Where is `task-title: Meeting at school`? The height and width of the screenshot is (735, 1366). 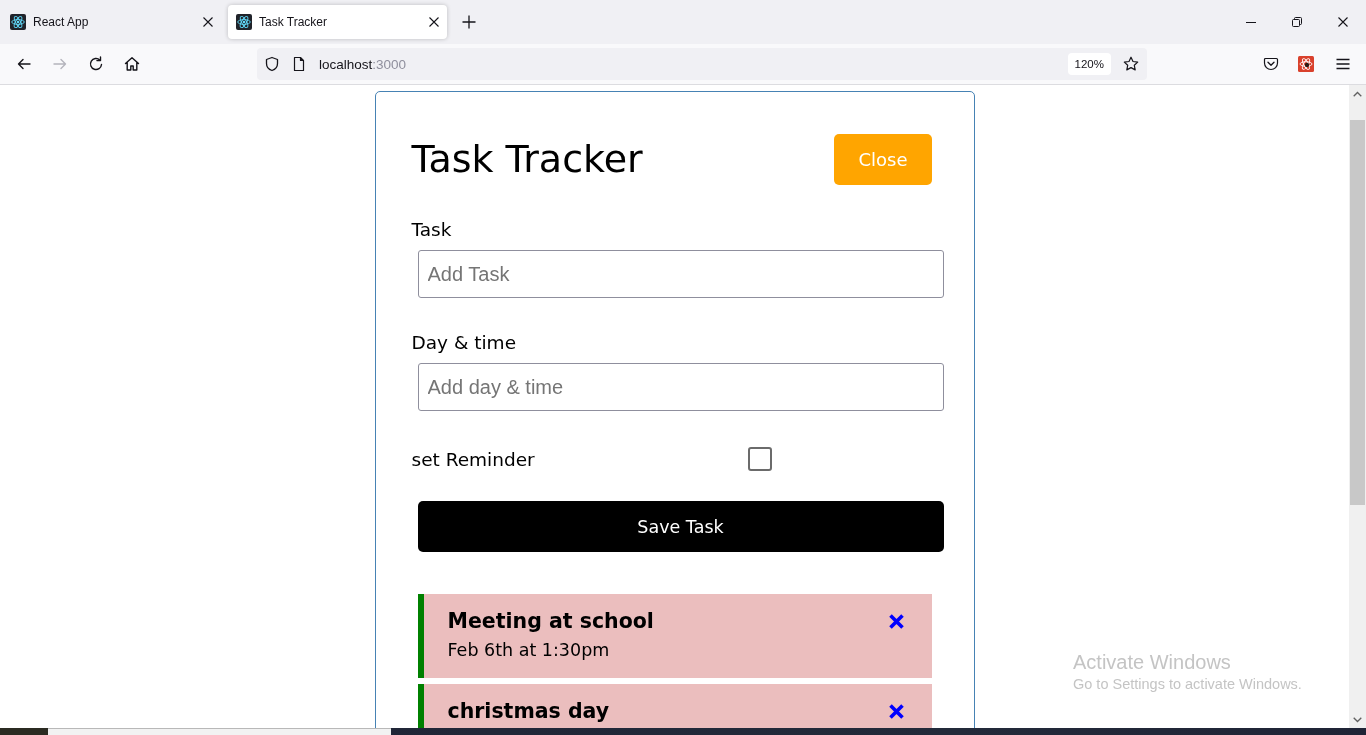
task-title: Meeting at school is located at coordinates (550, 621).